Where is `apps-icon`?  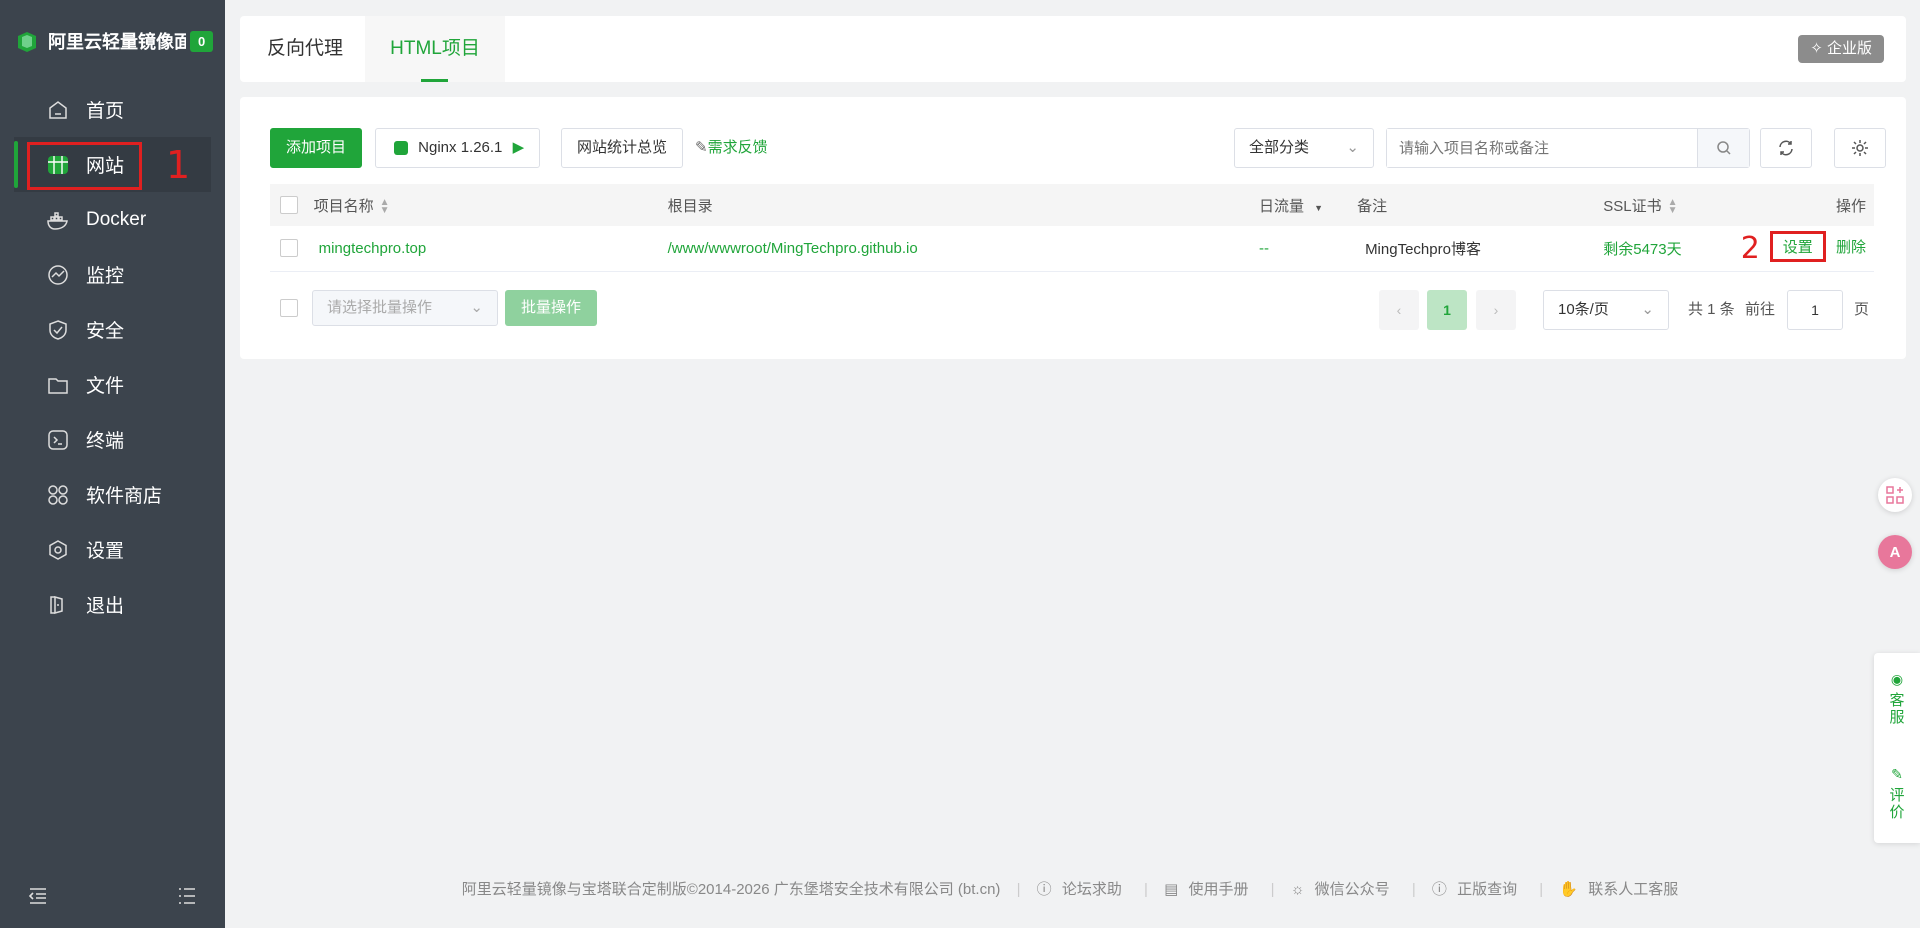 apps-icon is located at coordinates (58, 495).